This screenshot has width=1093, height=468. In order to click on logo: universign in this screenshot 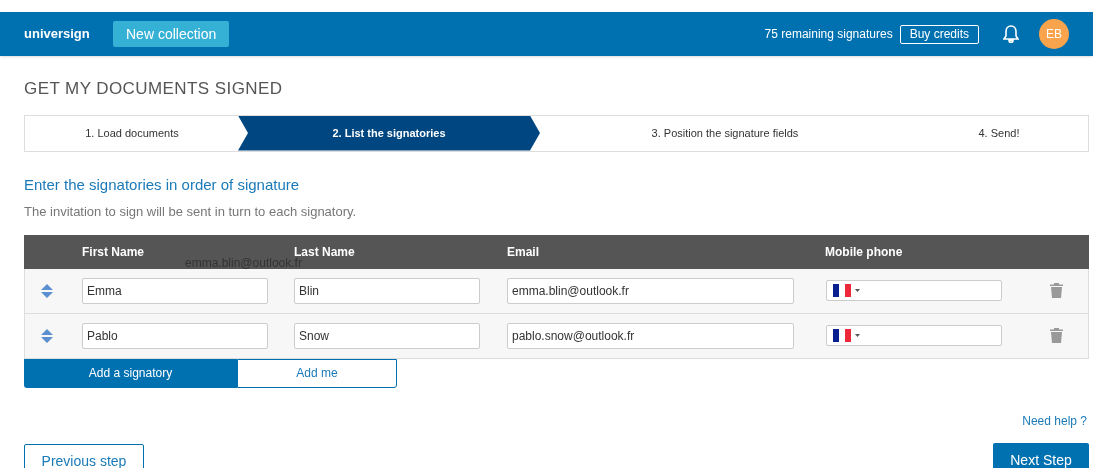, I will do `click(56, 34)`.